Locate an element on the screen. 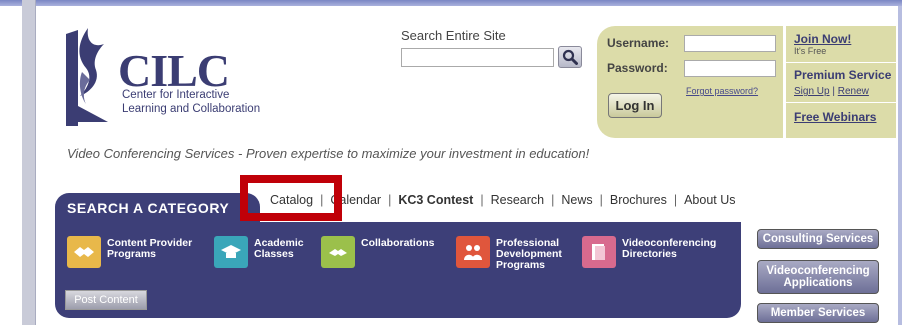  username-field is located at coordinates (730, 43).